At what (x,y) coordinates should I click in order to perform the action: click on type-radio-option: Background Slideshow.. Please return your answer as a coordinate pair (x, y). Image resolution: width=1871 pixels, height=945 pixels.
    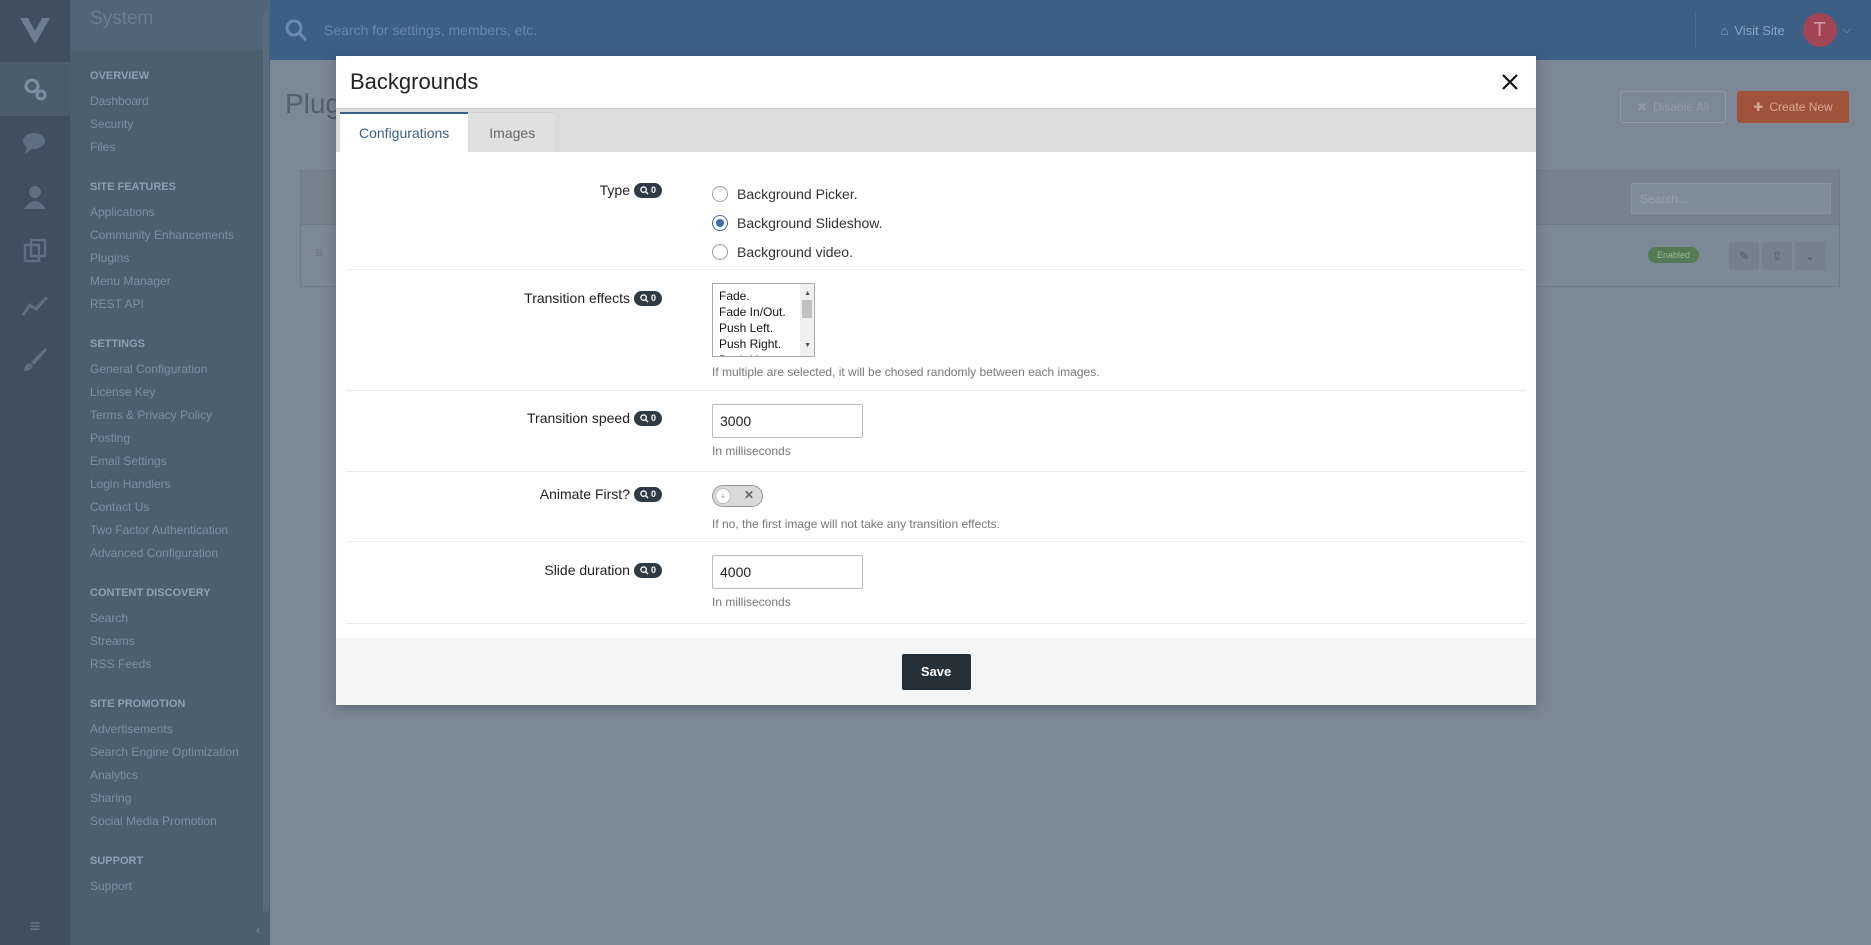
    Looking at the image, I should click on (1119, 222).